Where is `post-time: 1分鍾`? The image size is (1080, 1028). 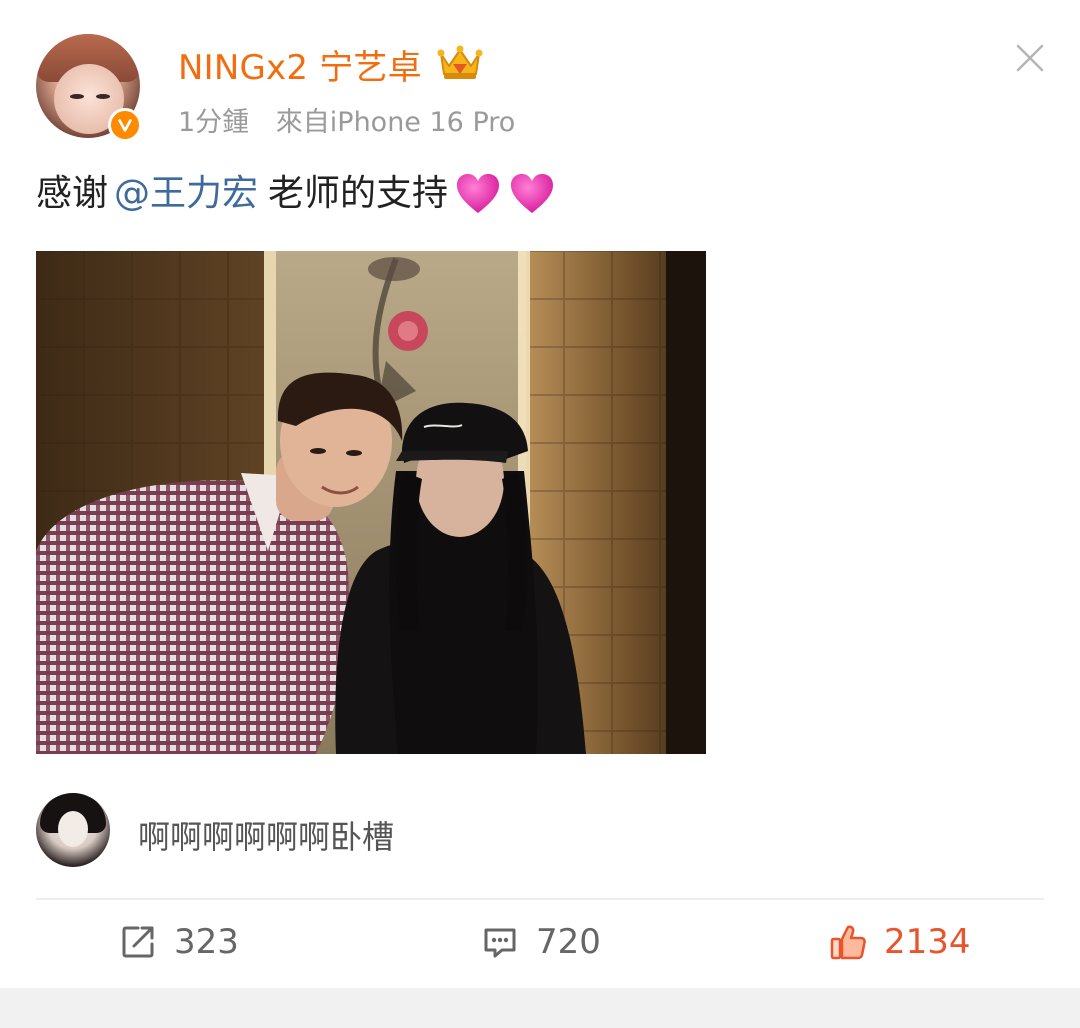 post-time: 1分鍾 is located at coordinates (214, 122).